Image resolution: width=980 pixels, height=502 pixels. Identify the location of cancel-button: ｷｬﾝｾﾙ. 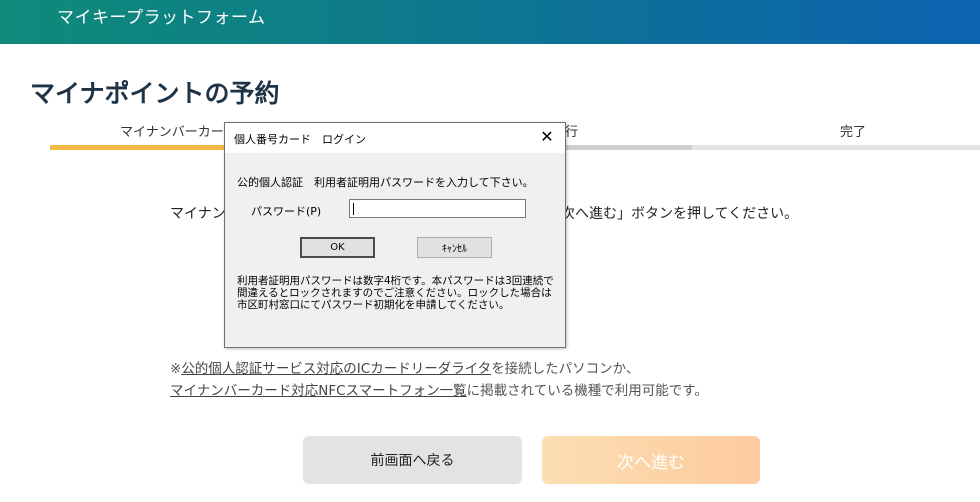
(454, 247).